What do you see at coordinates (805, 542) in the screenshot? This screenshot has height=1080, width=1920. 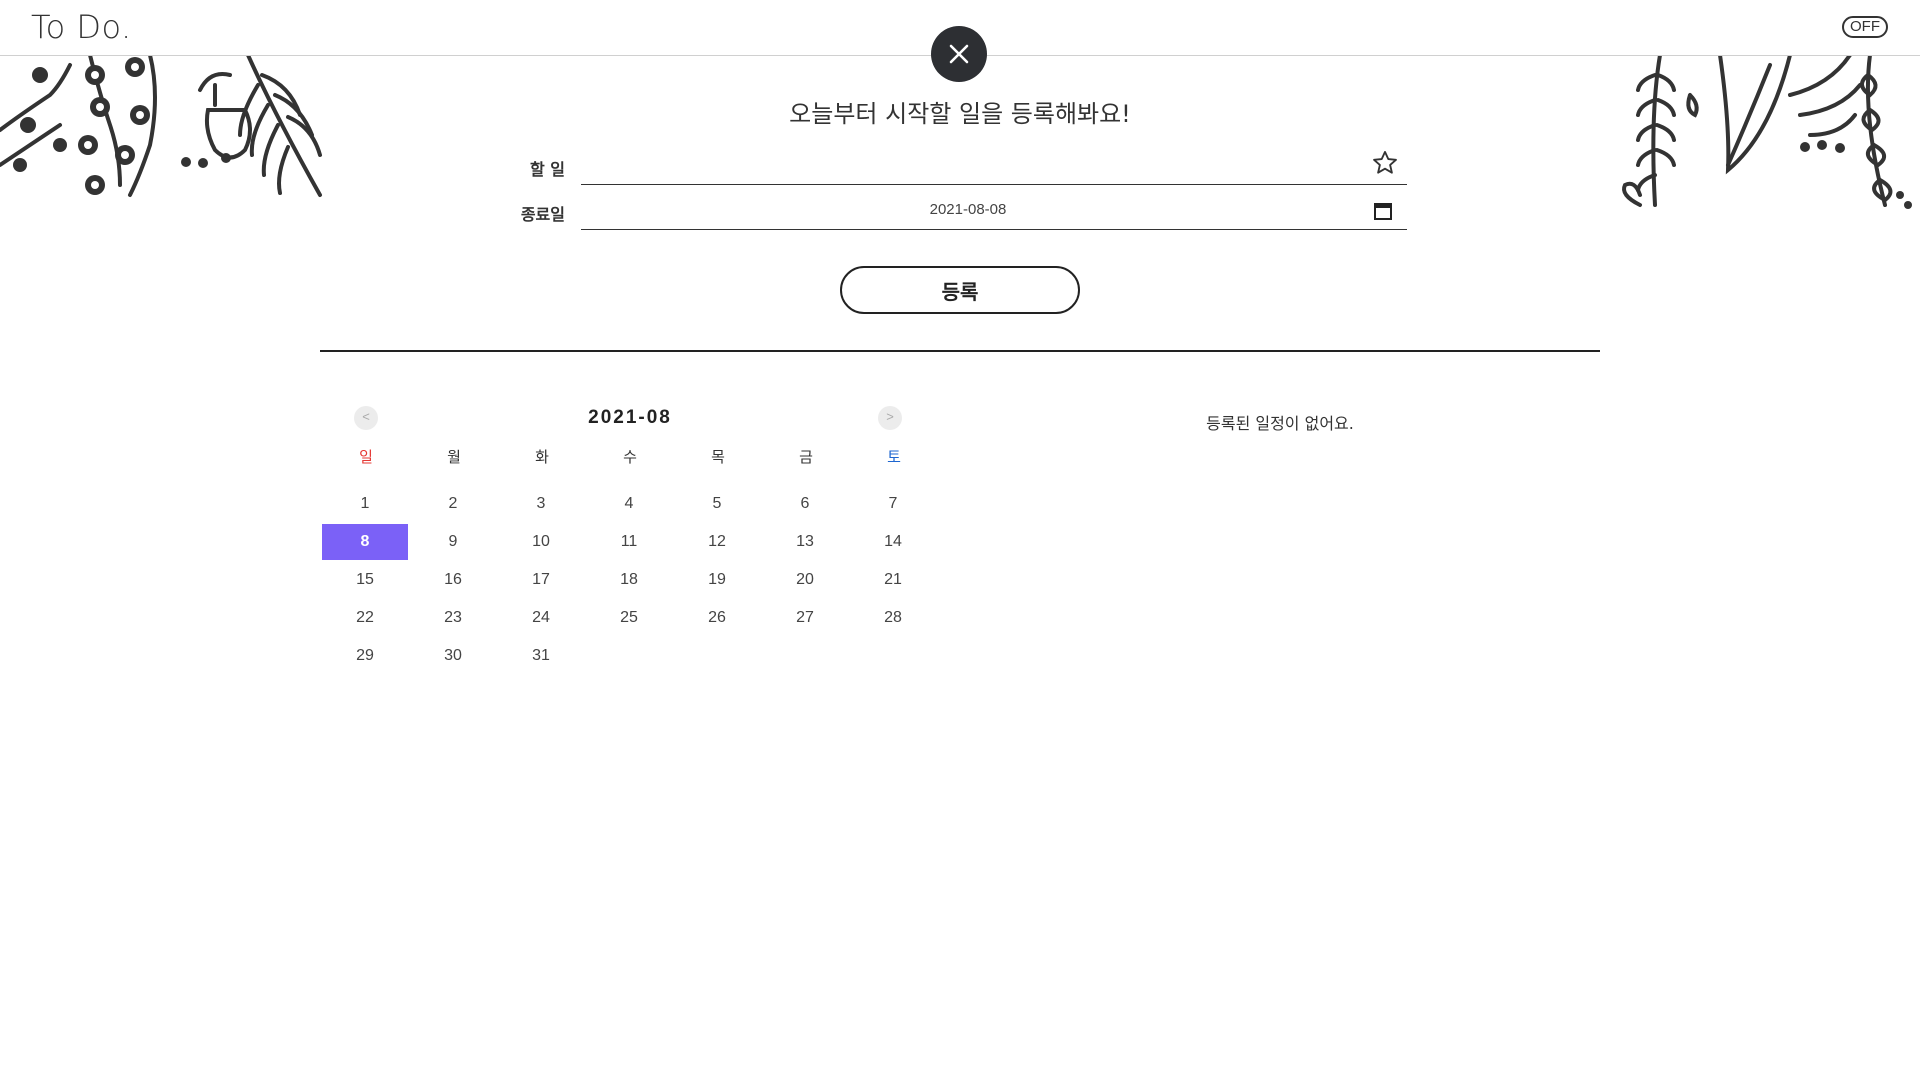 I see `calendar-day: 13` at bounding box center [805, 542].